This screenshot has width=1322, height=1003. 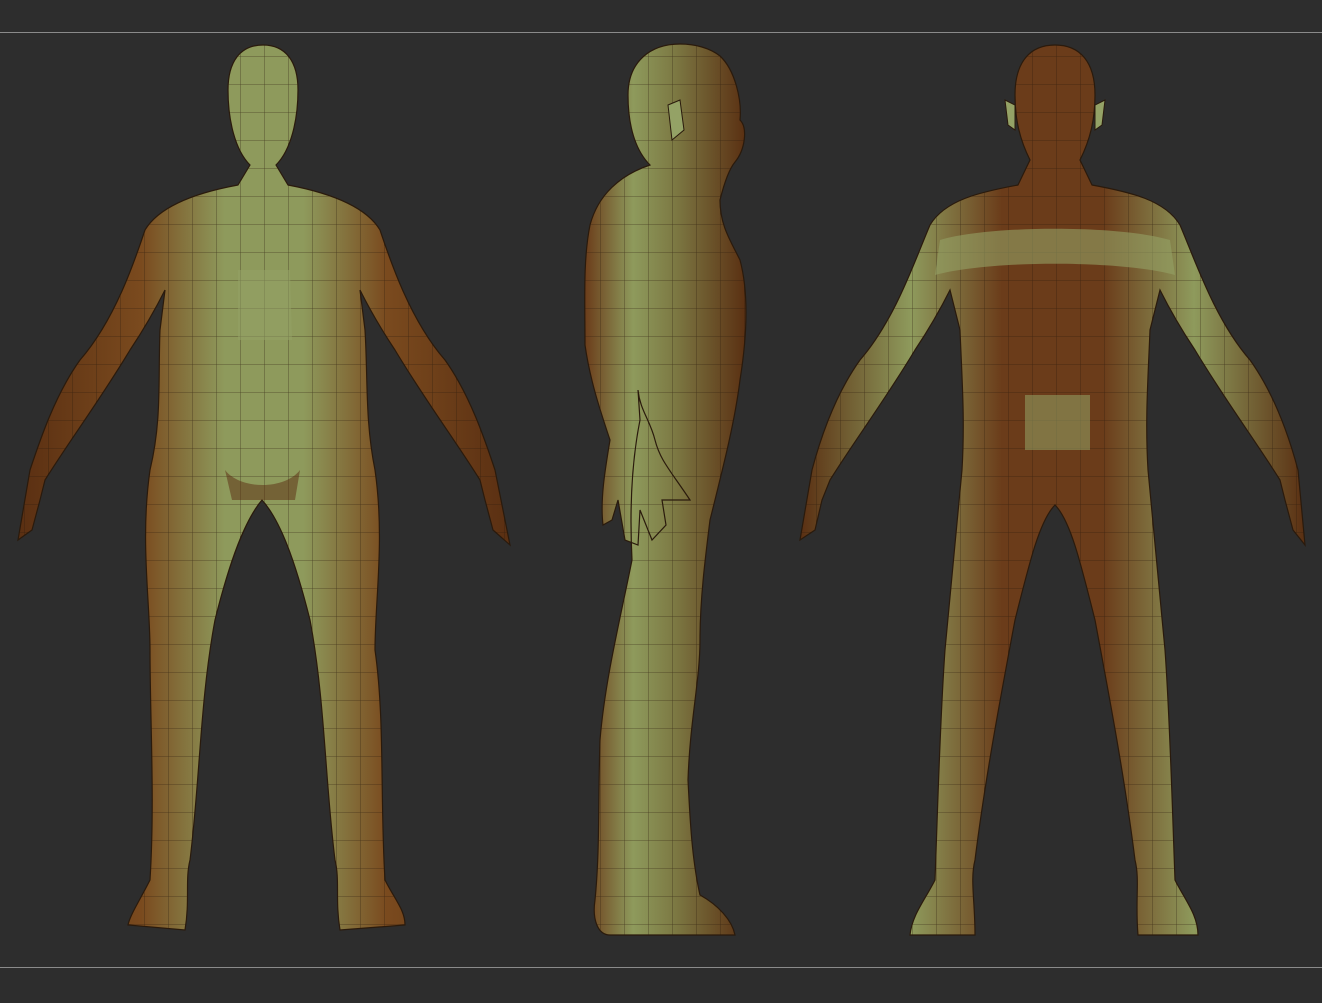 I want to click on front-chest-highlight, so click(x=265, y=305).